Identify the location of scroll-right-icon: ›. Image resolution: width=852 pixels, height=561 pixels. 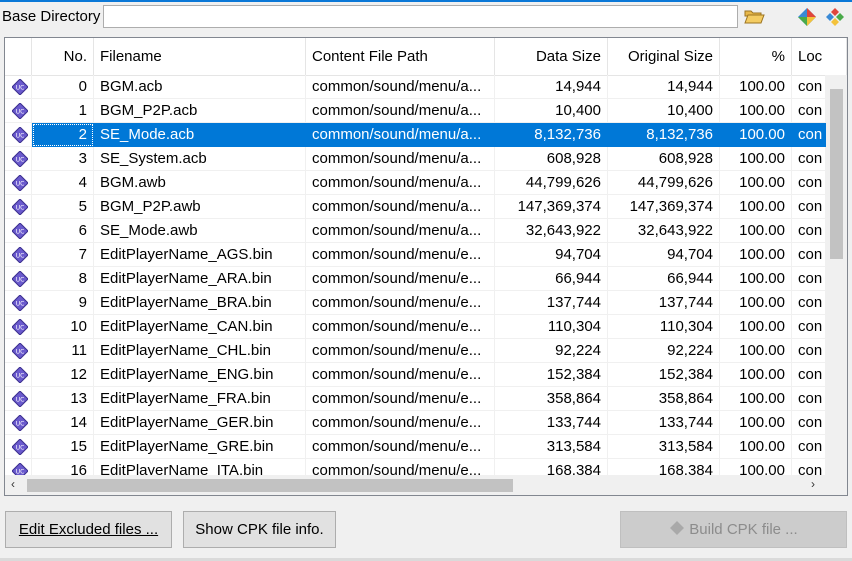
(813, 484).